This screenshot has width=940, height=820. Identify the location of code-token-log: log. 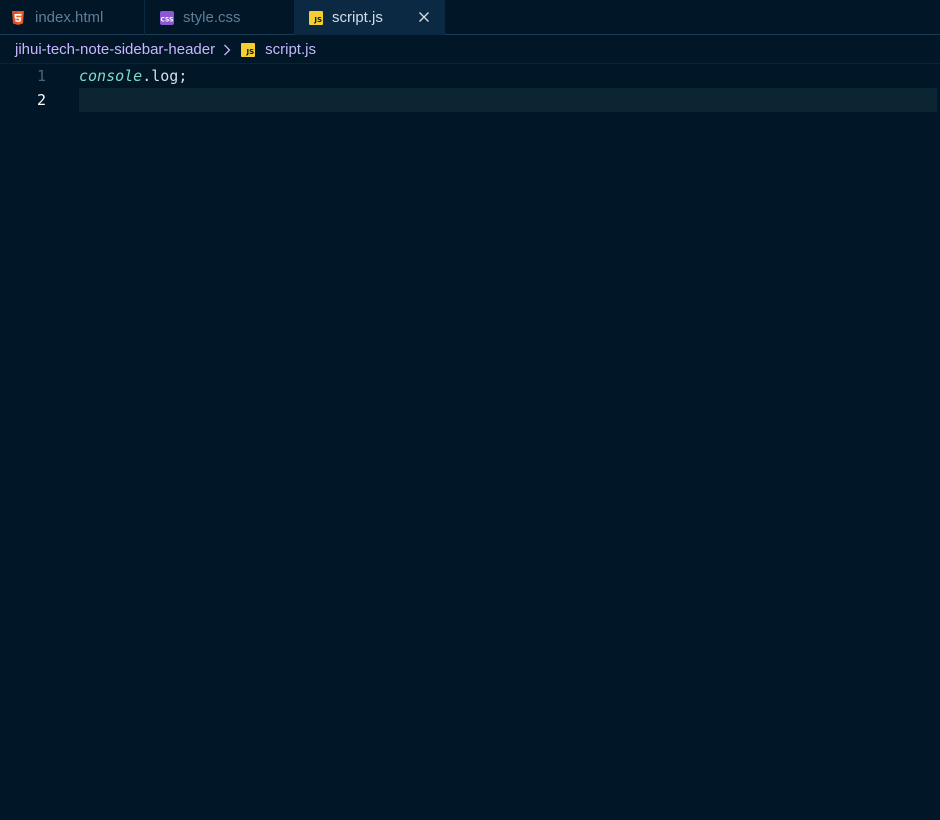
(165, 76).